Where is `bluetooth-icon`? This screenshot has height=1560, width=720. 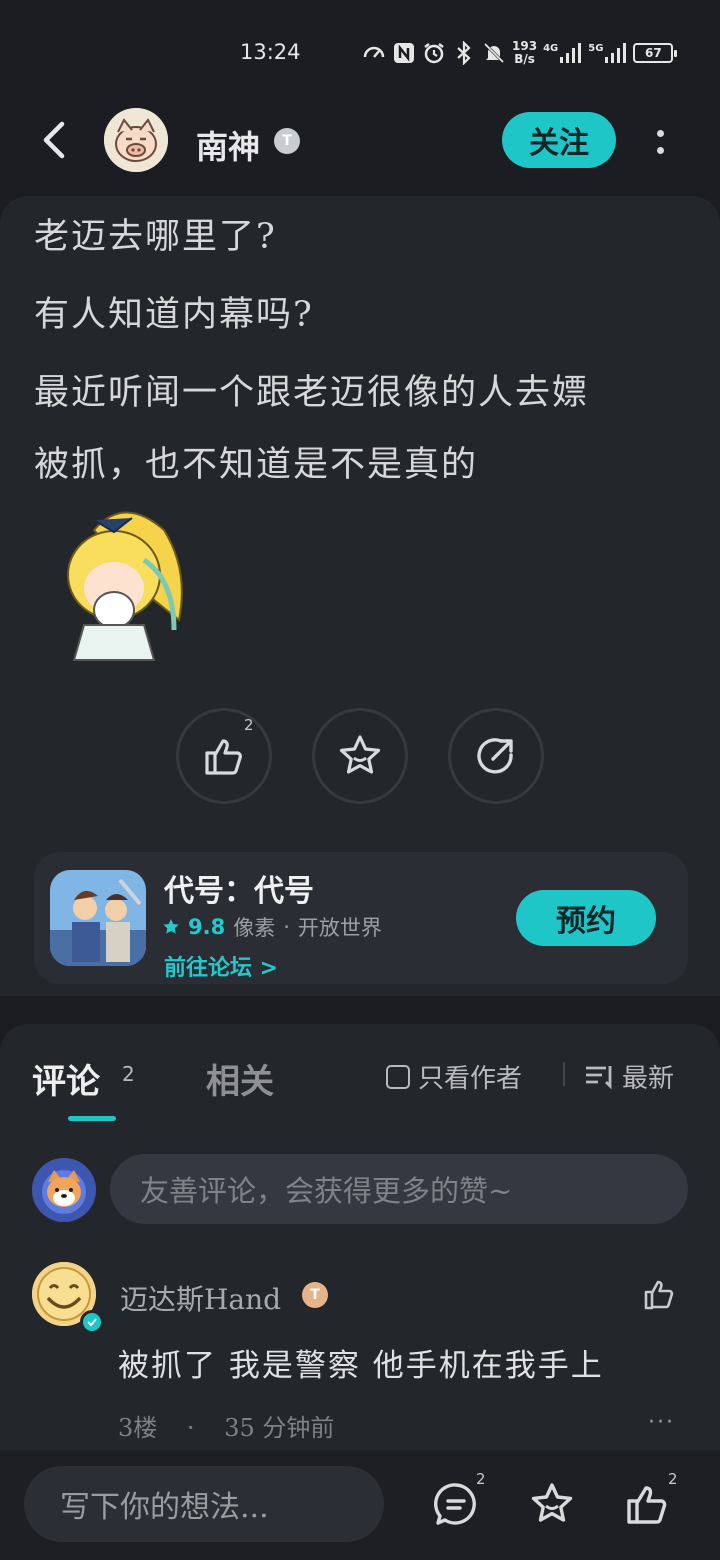 bluetooth-icon is located at coordinates (464, 53).